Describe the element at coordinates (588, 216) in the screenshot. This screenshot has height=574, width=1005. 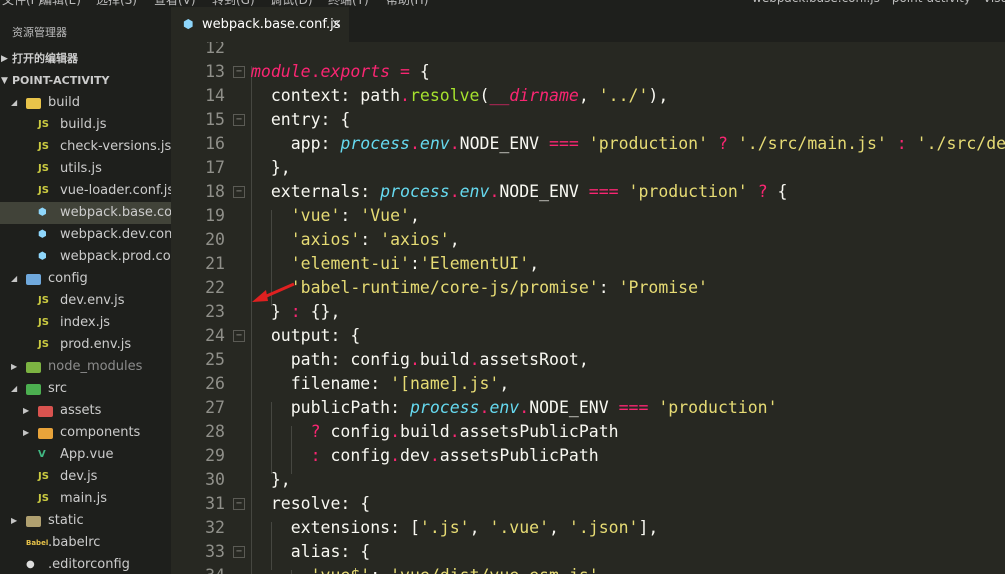
I see `code-line: 19 'vue': 'Vue',` at that location.